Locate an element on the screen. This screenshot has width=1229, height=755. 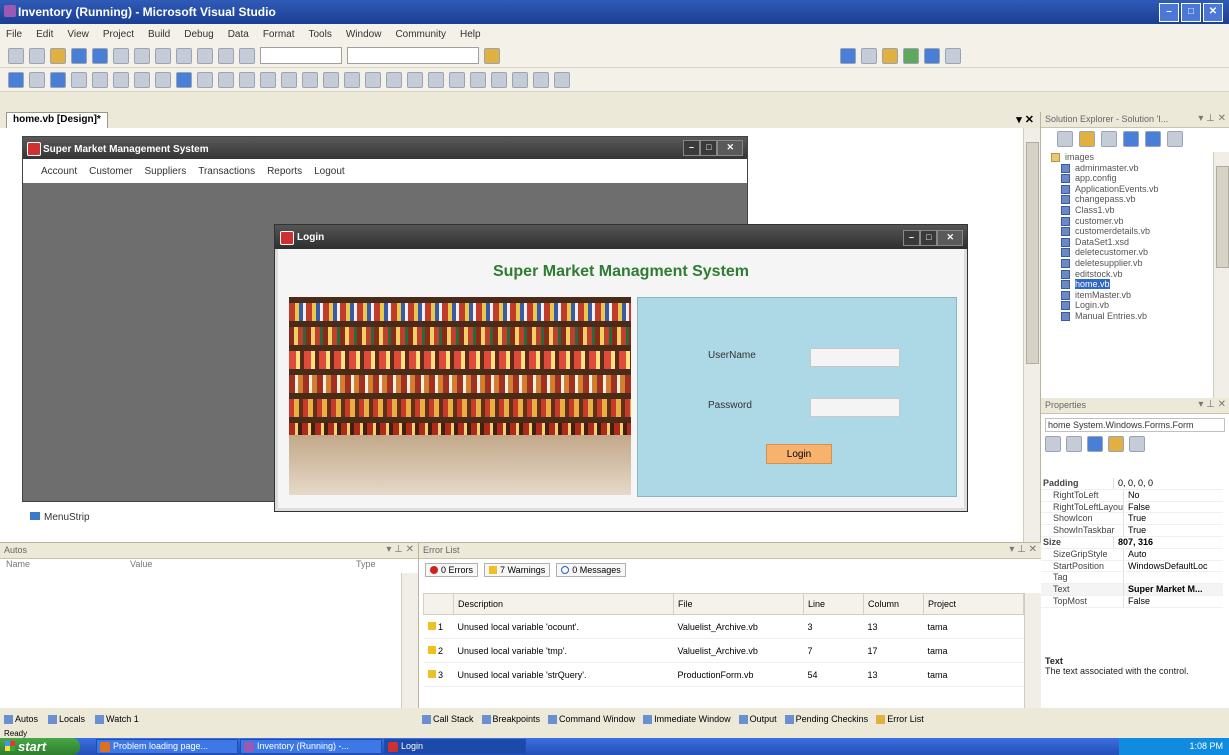
property-row: Size 807, 316 is located at coordinates (1132, 542).